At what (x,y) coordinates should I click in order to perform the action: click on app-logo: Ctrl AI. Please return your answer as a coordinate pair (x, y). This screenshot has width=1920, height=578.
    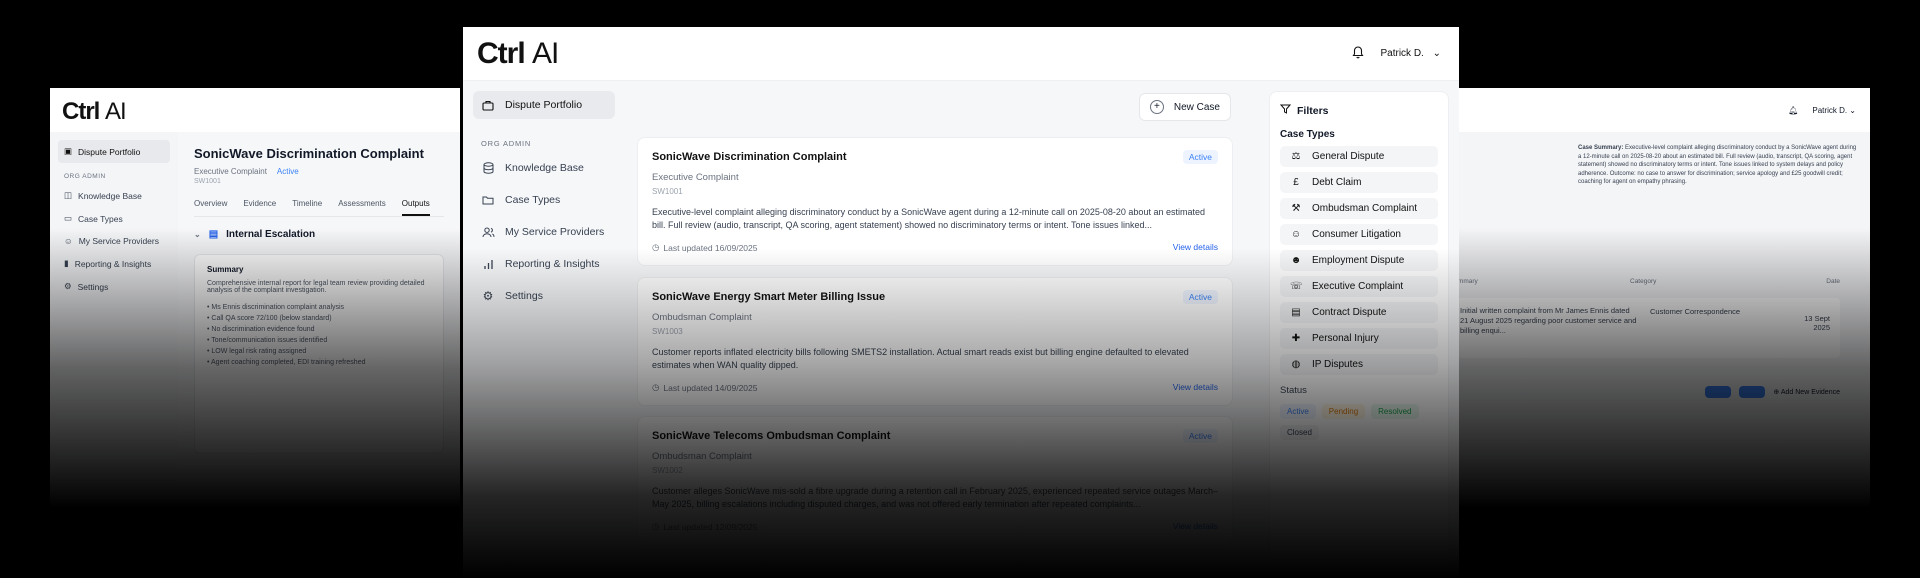
    Looking at the image, I should click on (518, 54).